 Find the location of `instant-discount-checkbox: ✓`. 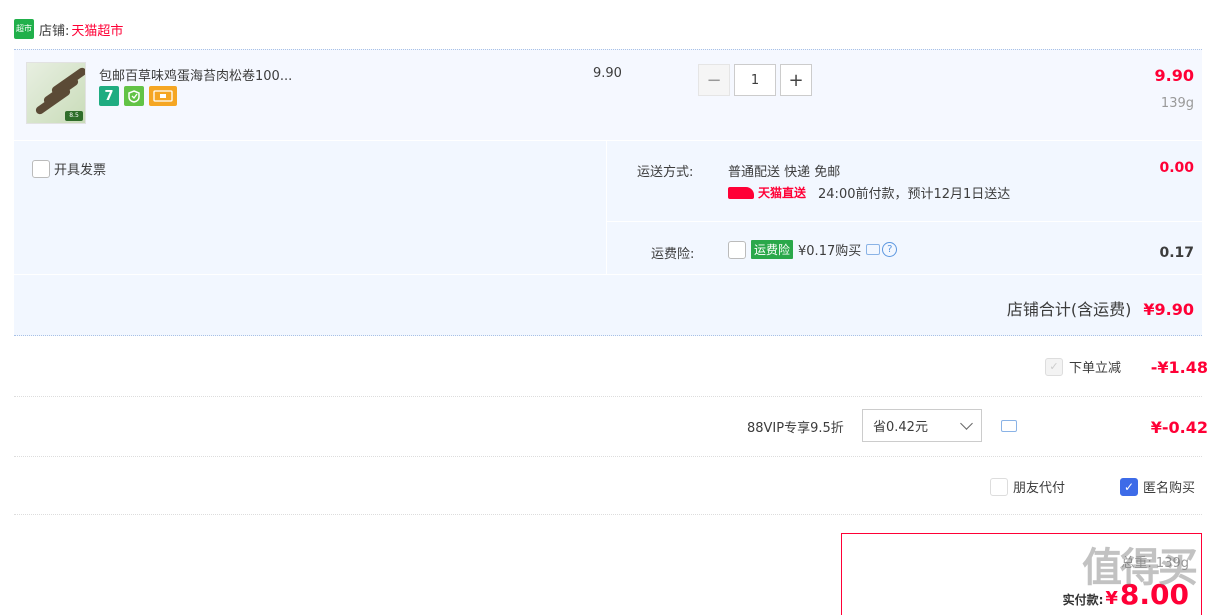

instant-discount-checkbox: ✓ is located at coordinates (1053, 366).